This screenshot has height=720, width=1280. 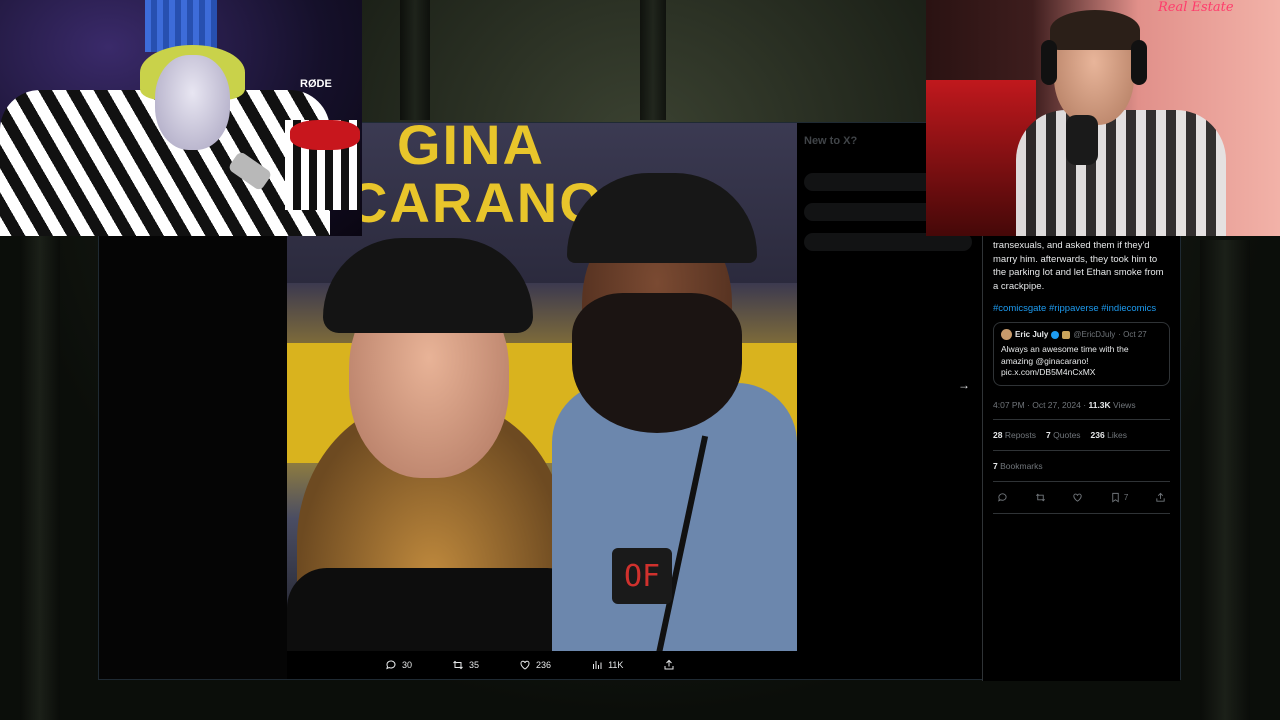 I want to click on banner-text-line1: GINA, so click(x=471, y=149).